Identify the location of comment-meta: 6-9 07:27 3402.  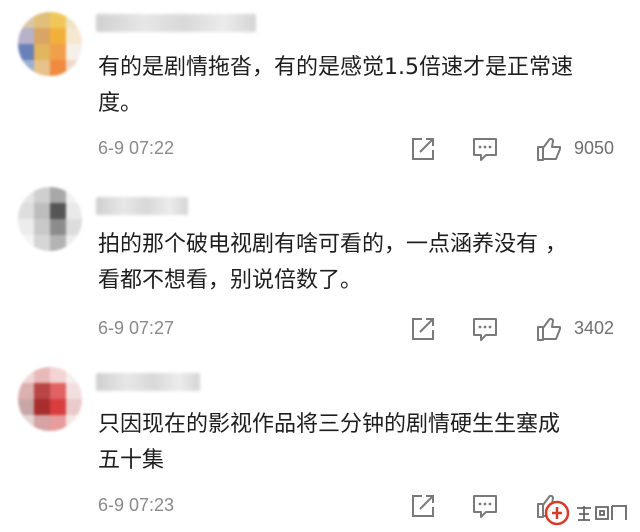
(363, 330).